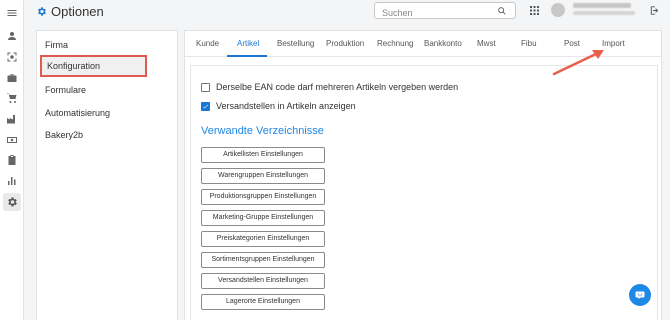 This screenshot has height=320, width=670. What do you see at coordinates (602, 5) in the screenshot?
I see `user-name-blurred` at bounding box center [602, 5].